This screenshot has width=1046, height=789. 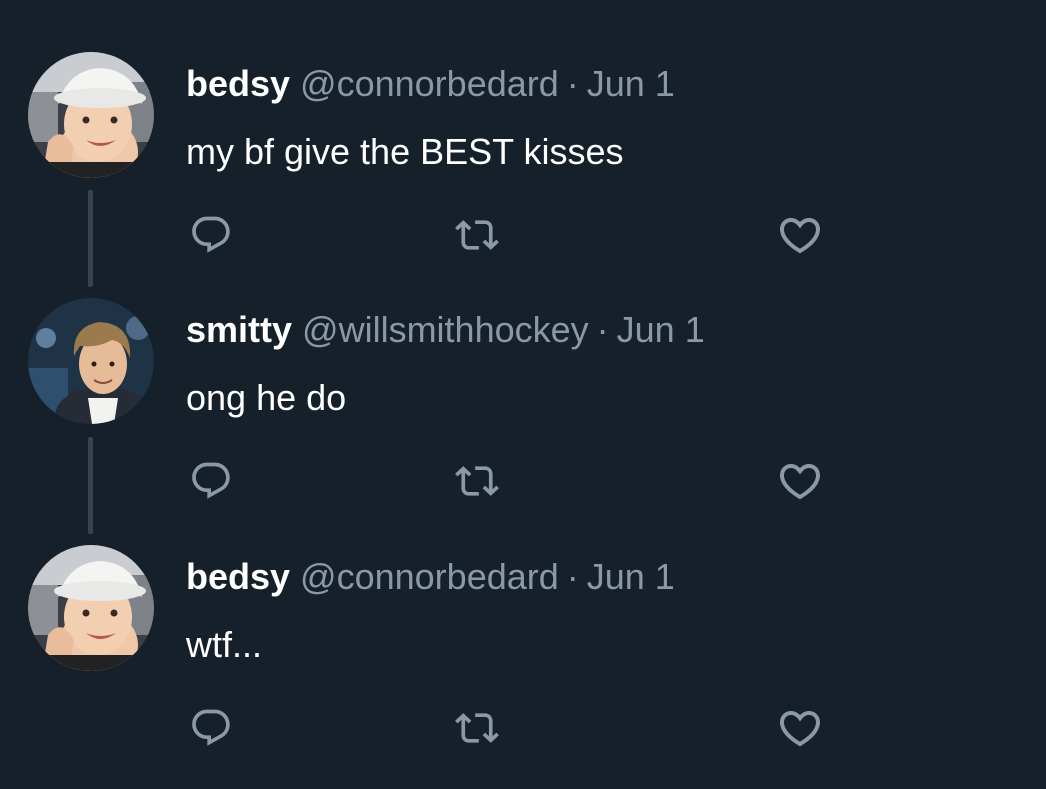 I want to click on display-name: smitty, so click(x=239, y=329).